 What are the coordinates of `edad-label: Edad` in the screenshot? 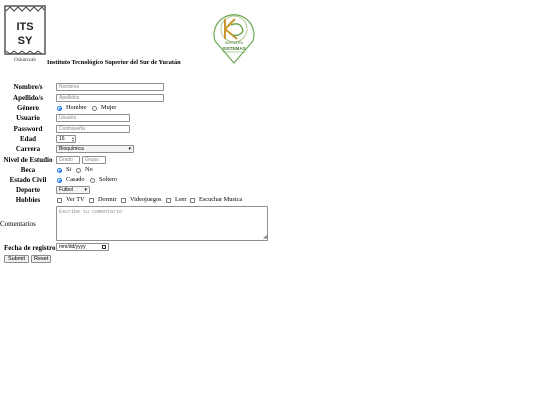 It's located at (28, 139).